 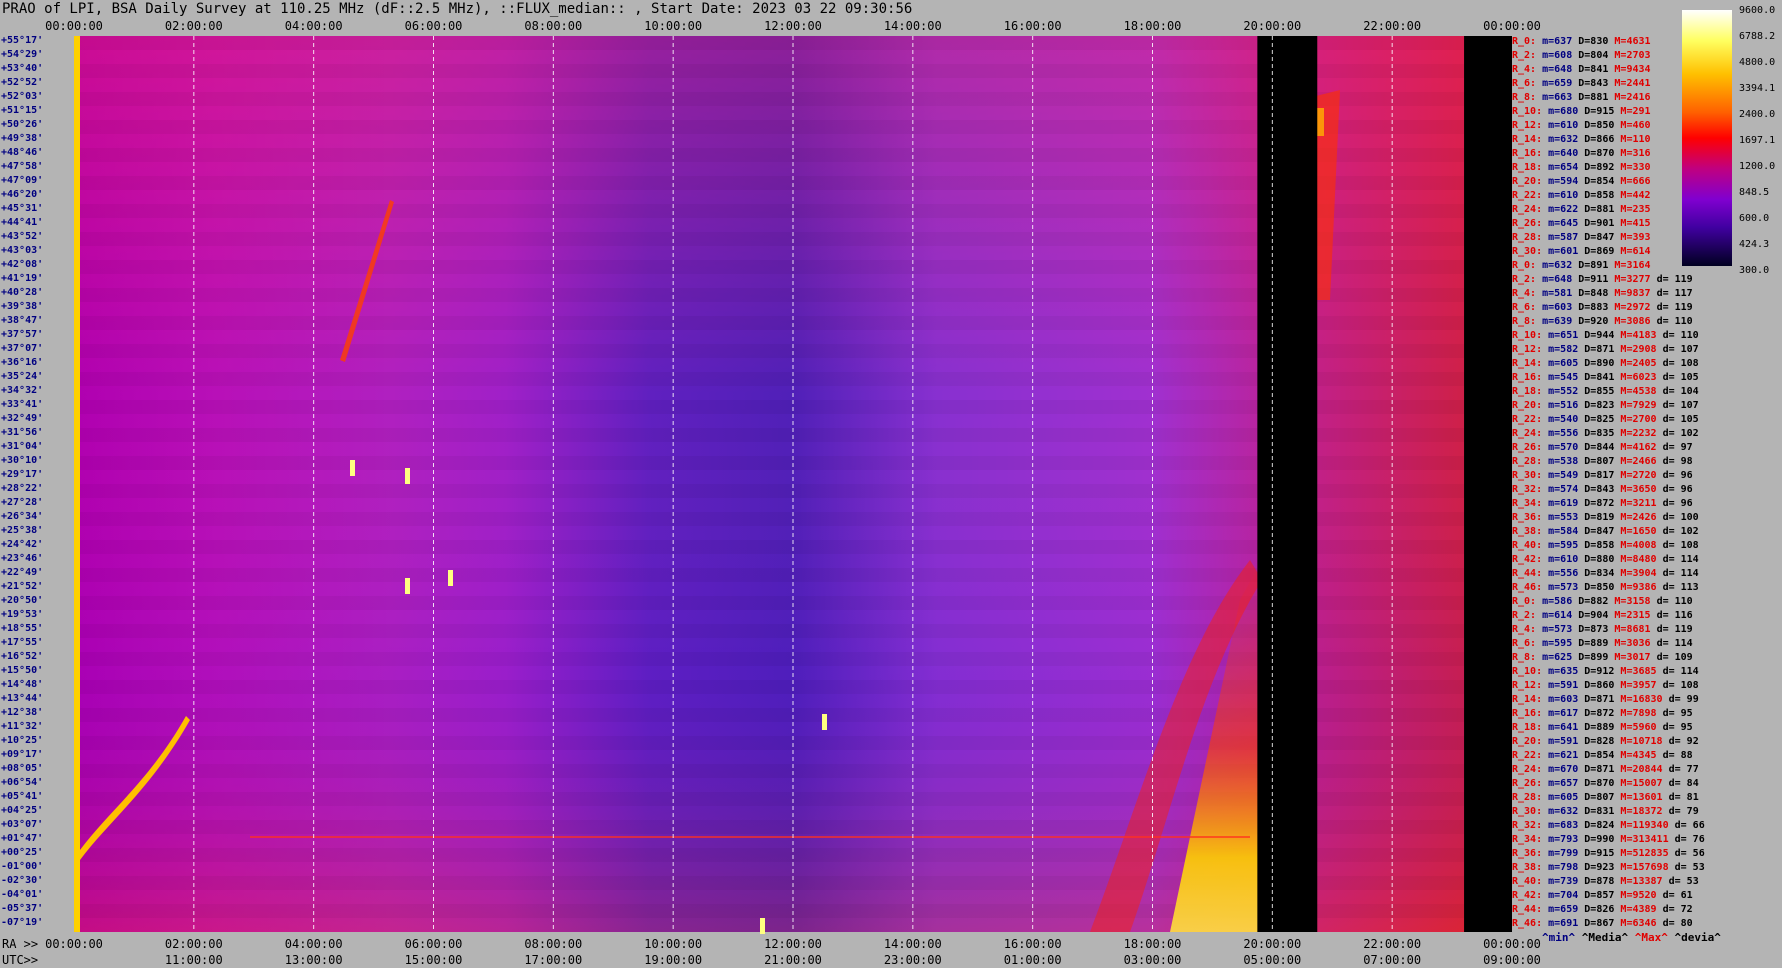 What do you see at coordinates (1638, 349) in the screenshot?
I see `stats-cell: M=2908` at bounding box center [1638, 349].